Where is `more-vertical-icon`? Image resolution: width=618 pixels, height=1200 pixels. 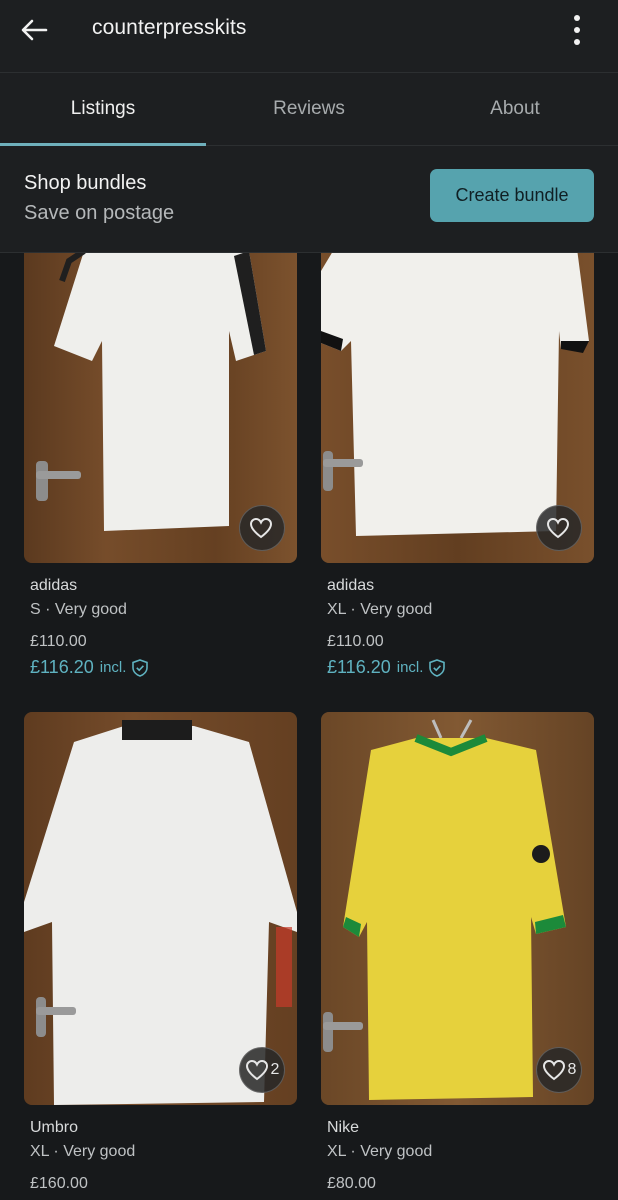
more-vertical-icon is located at coordinates (577, 30).